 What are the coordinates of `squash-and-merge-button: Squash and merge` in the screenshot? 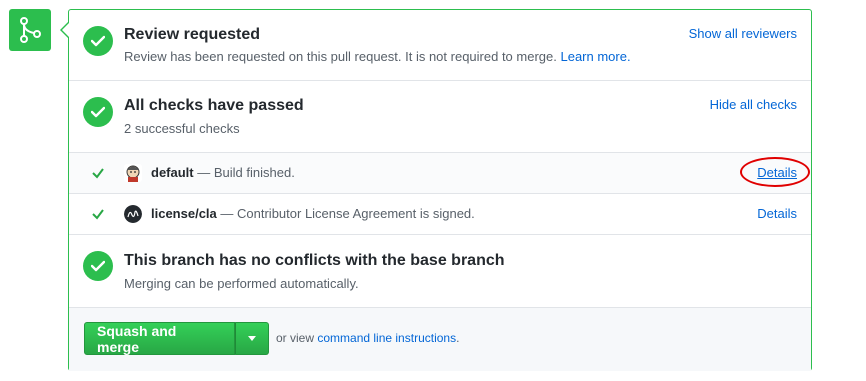 It's located at (159, 338).